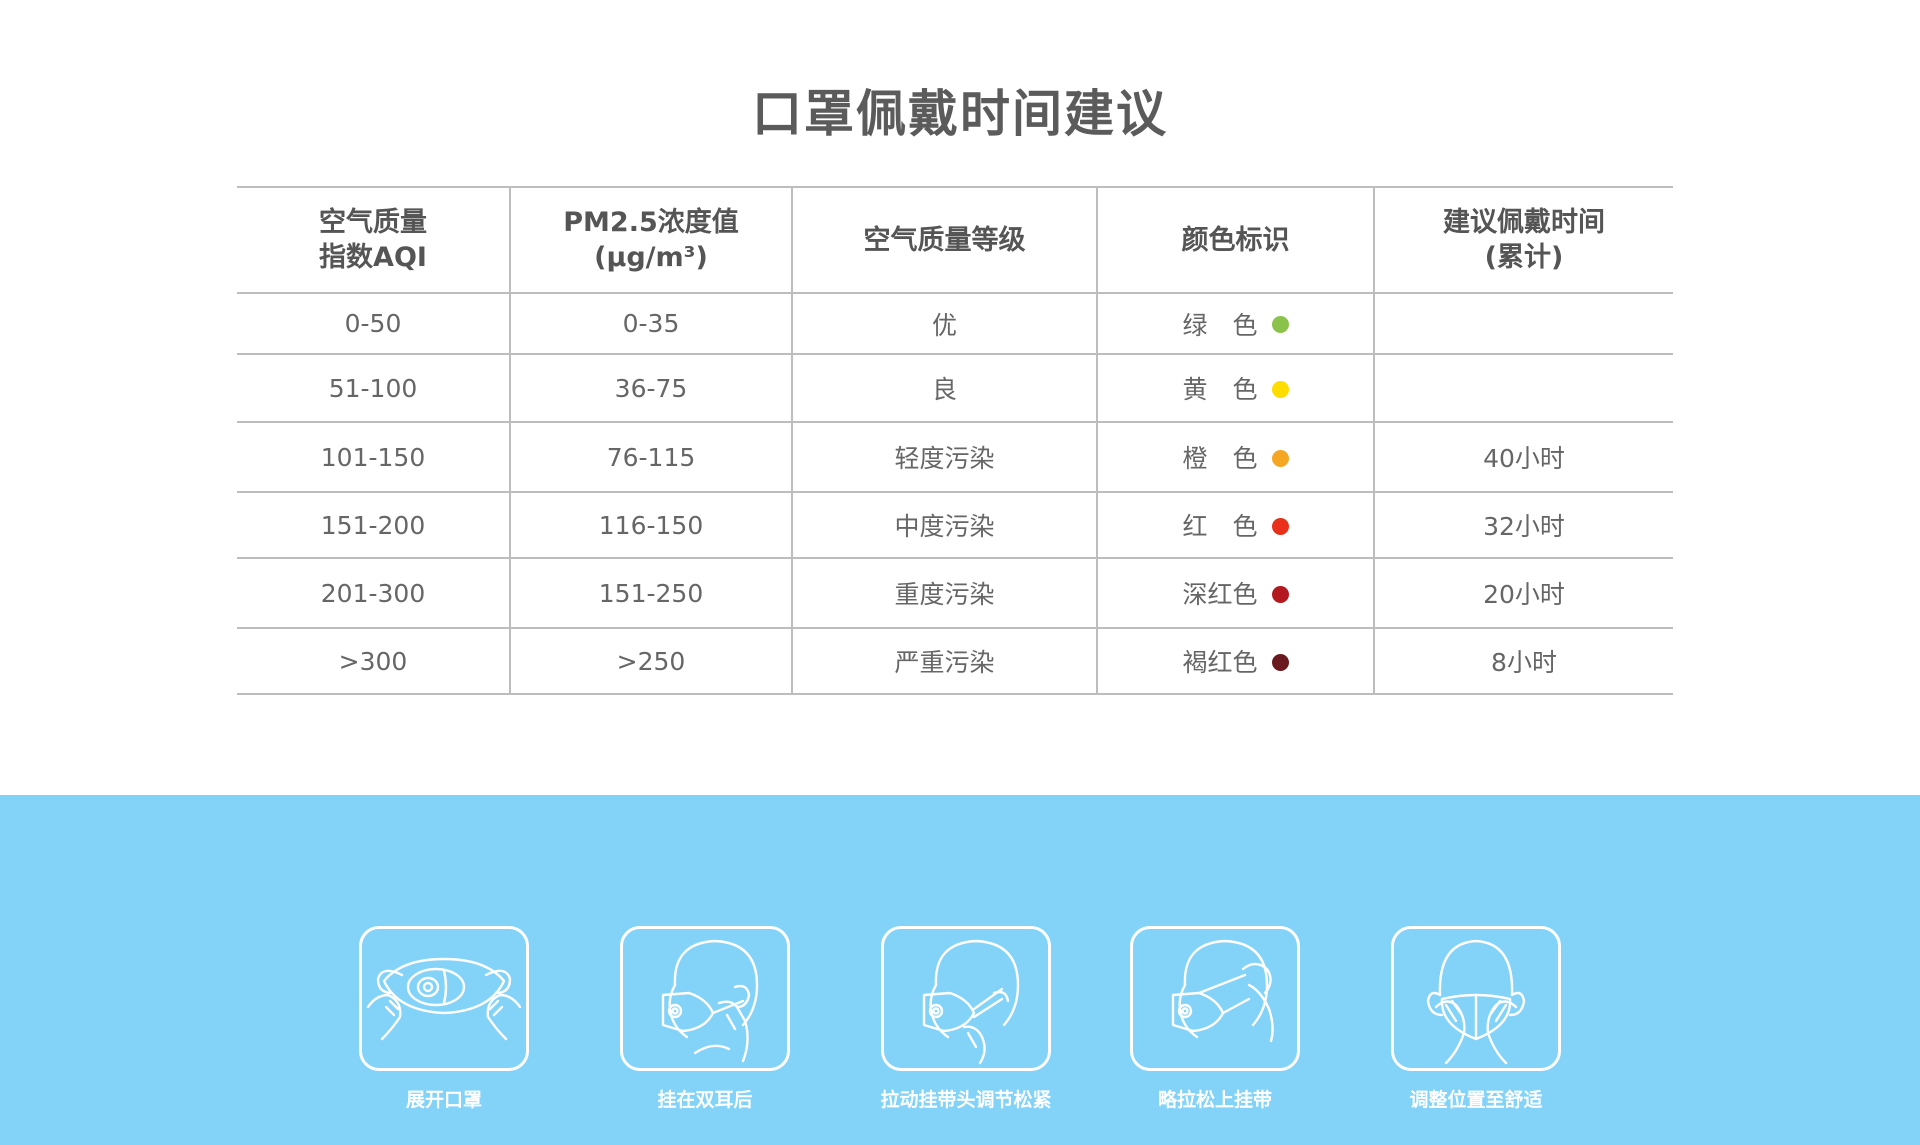 The height and width of the screenshot is (1145, 1920). I want to click on color-cell: 褐红色, so click(1235, 661).